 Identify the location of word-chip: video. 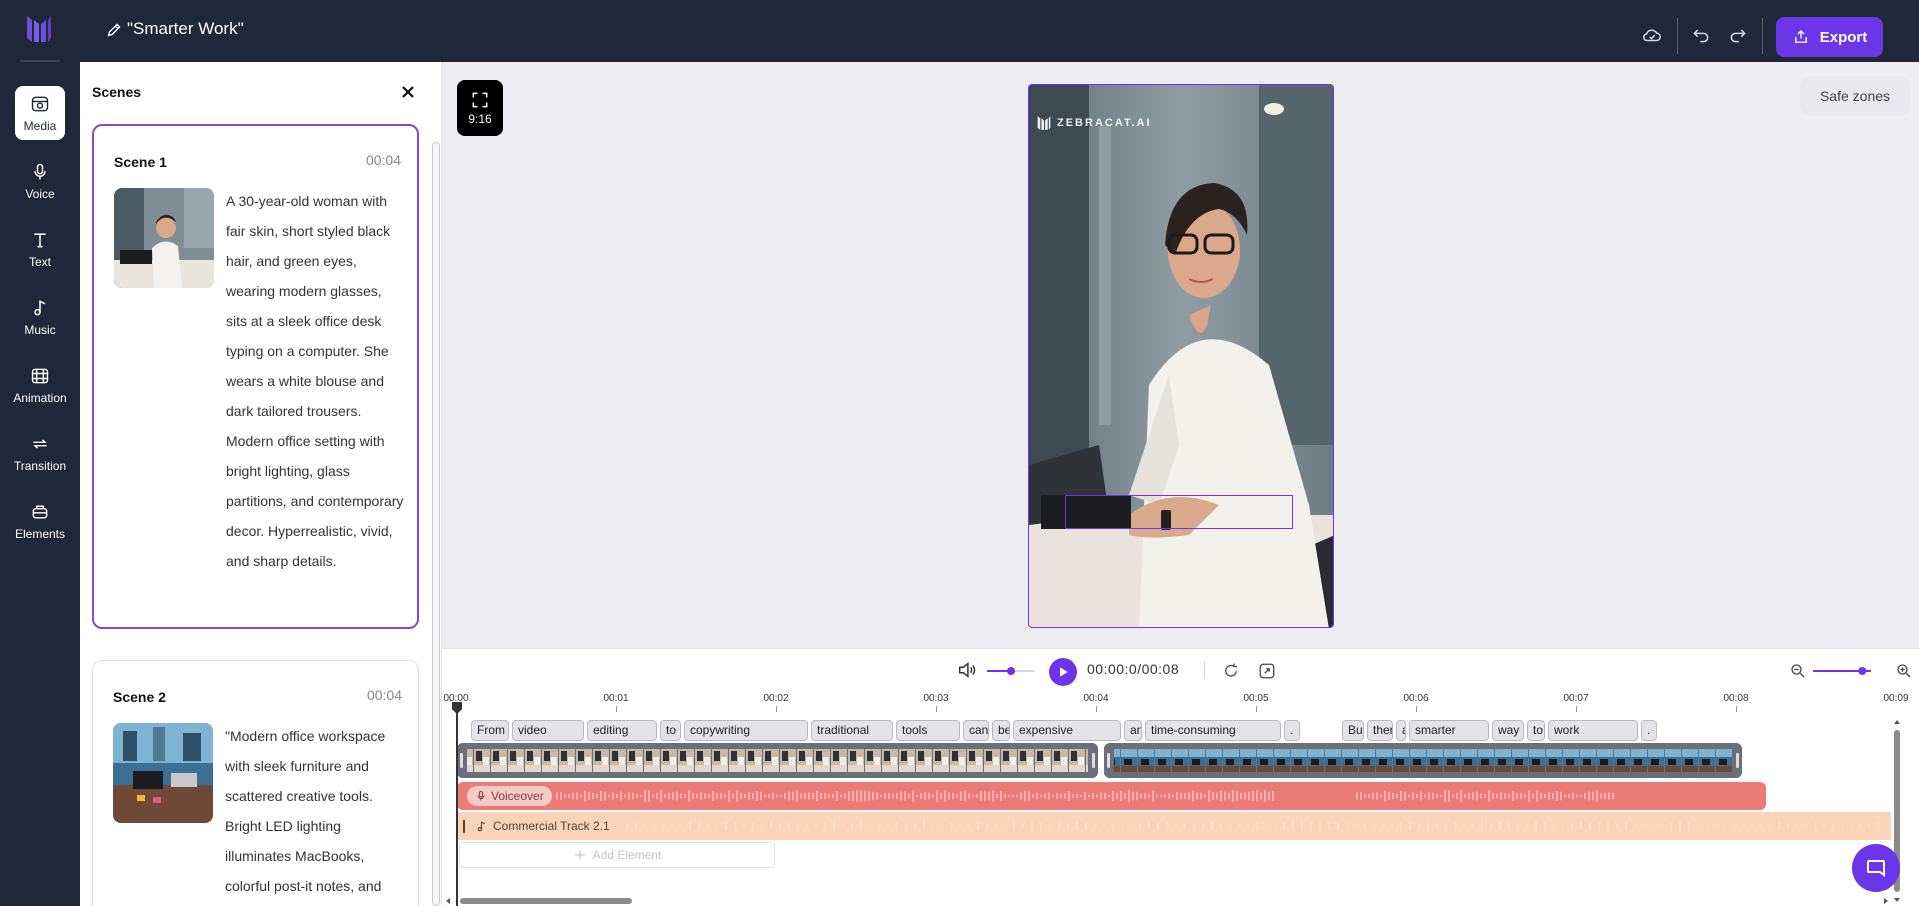
(548, 730).